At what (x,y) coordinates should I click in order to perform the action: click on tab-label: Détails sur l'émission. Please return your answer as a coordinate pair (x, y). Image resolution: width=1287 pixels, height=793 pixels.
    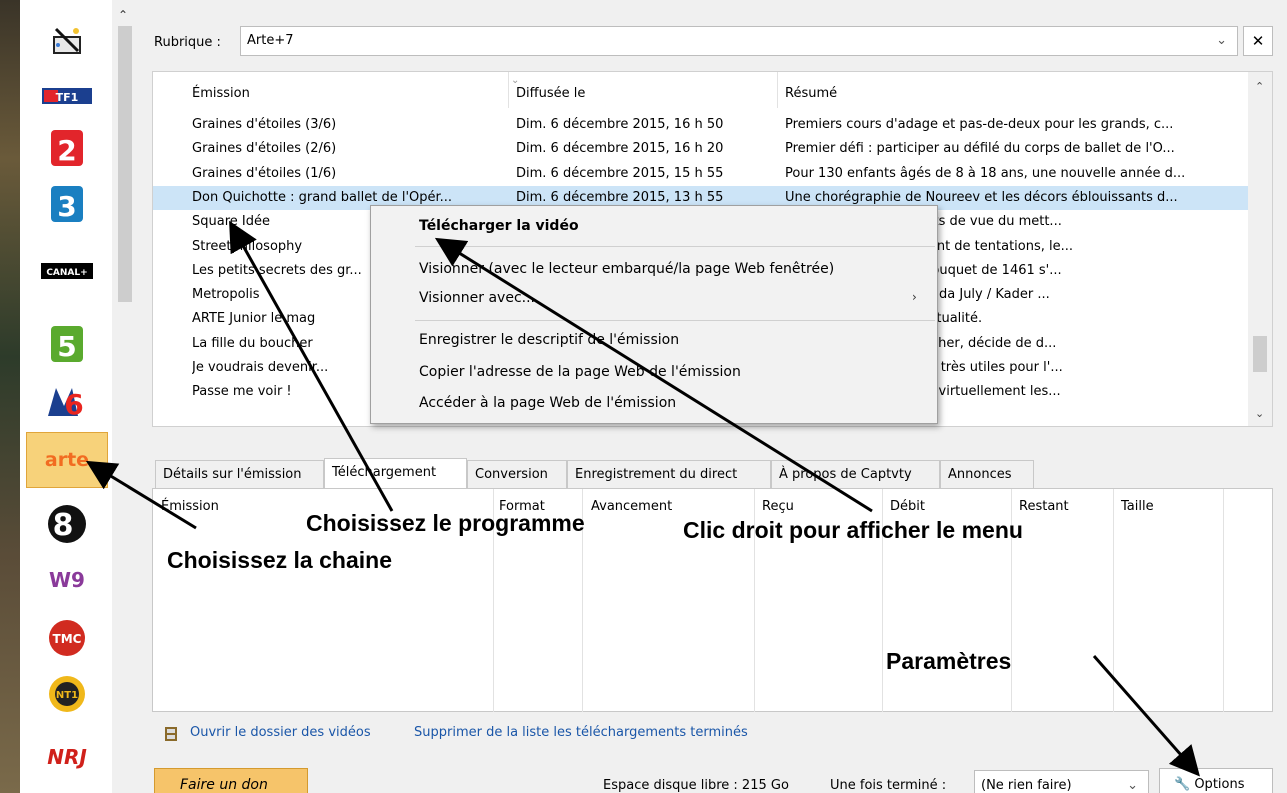
    Looking at the image, I should click on (232, 474).